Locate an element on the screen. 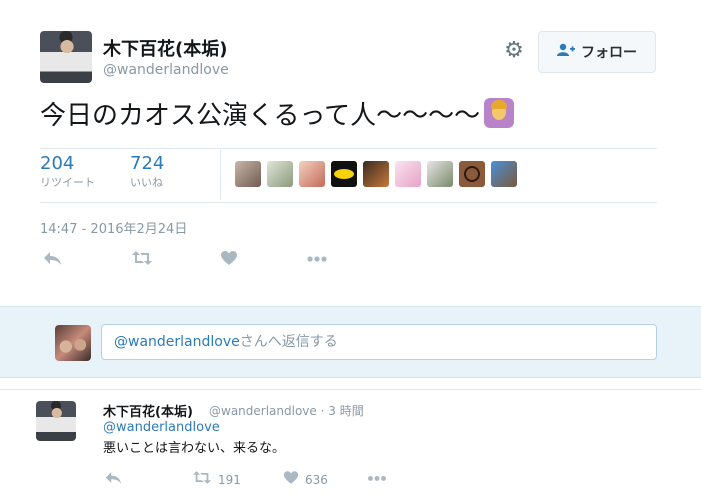 Image resolution: width=701 pixels, height=502 pixels. reply-meta: @wanderlandlove · 3 時間 is located at coordinates (286, 411).